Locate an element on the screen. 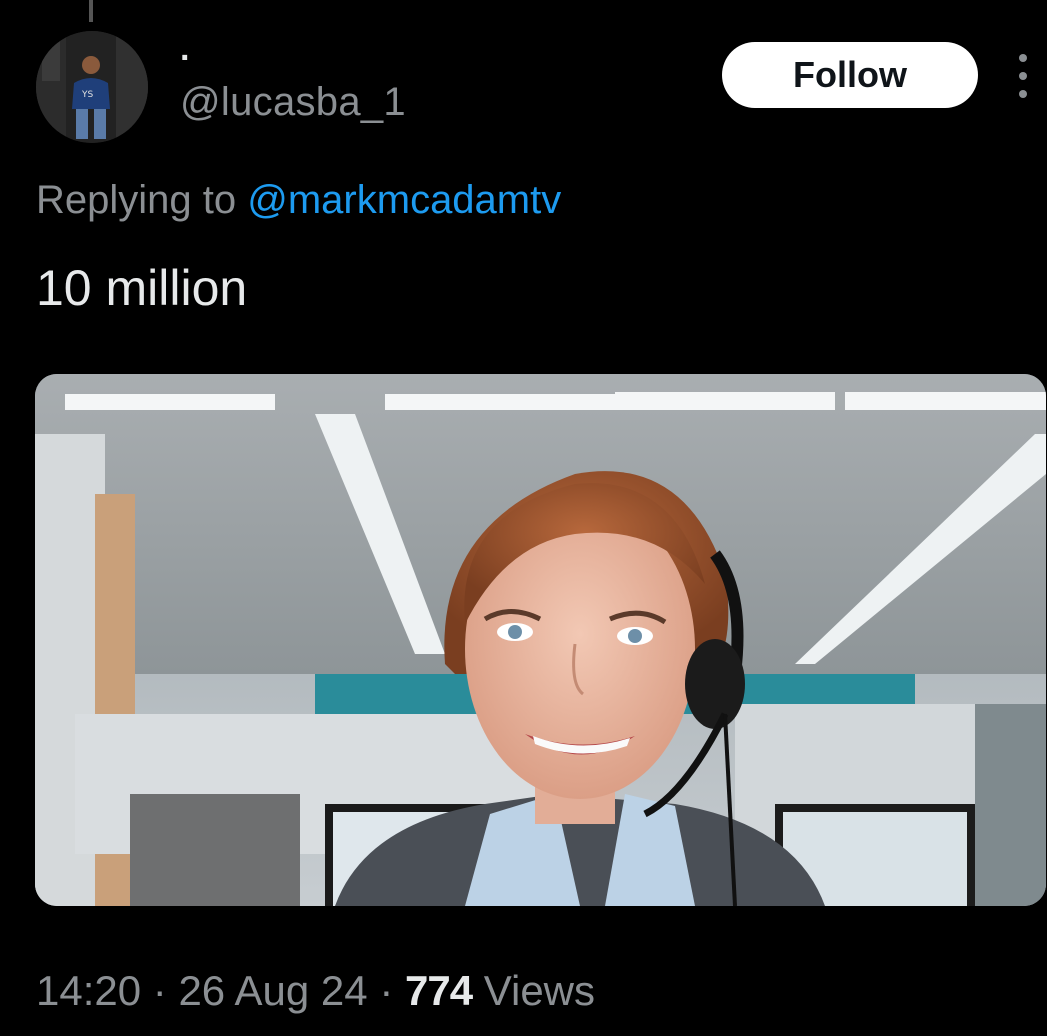 This screenshot has width=1047, height=1036. views-label: Views is located at coordinates (539, 990).